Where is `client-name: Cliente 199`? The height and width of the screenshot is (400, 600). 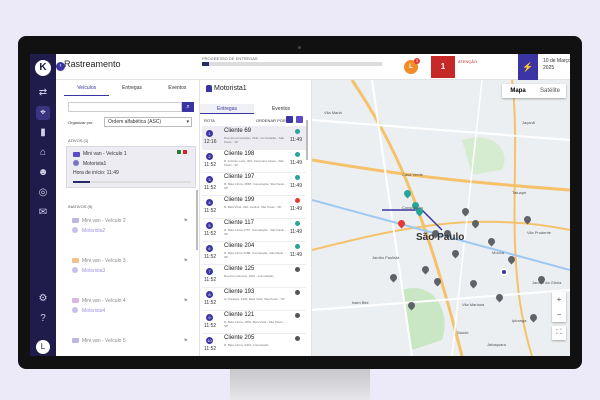 client-name: Cliente 199 is located at coordinates (239, 200).